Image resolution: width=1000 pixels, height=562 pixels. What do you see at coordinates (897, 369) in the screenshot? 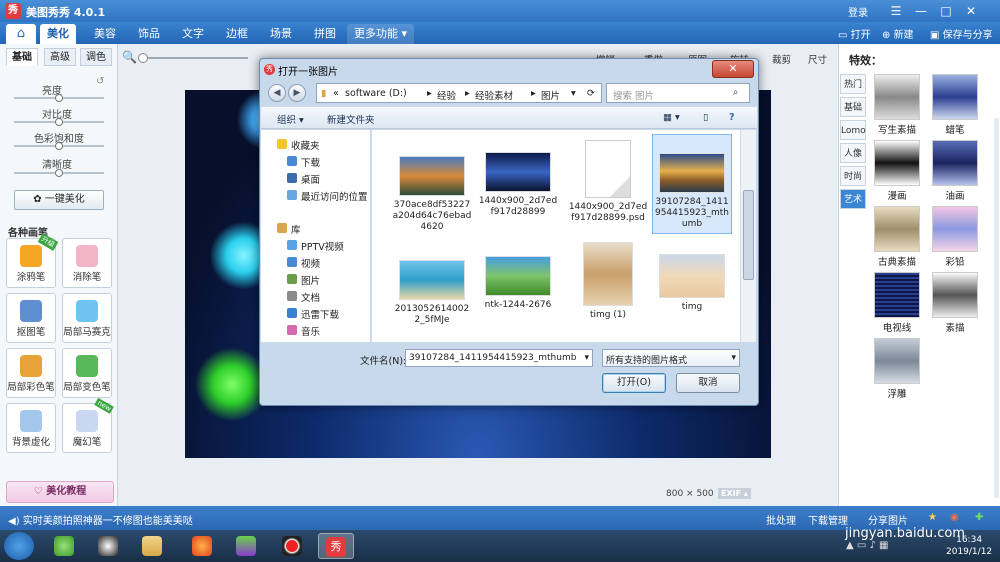
I see `effect-emboss: 浮雕` at bounding box center [897, 369].